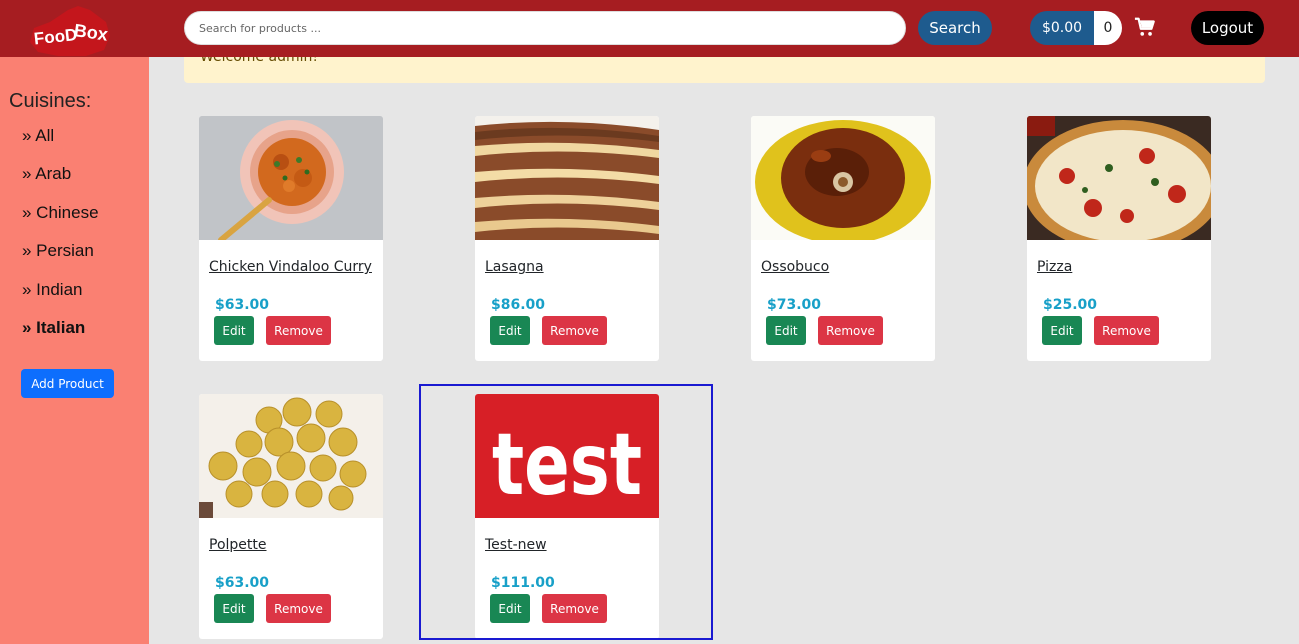  What do you see at coordinates (1108, 28) in the screenshot?
I see `cart-count: 0` at bounding box center [1108, 28].